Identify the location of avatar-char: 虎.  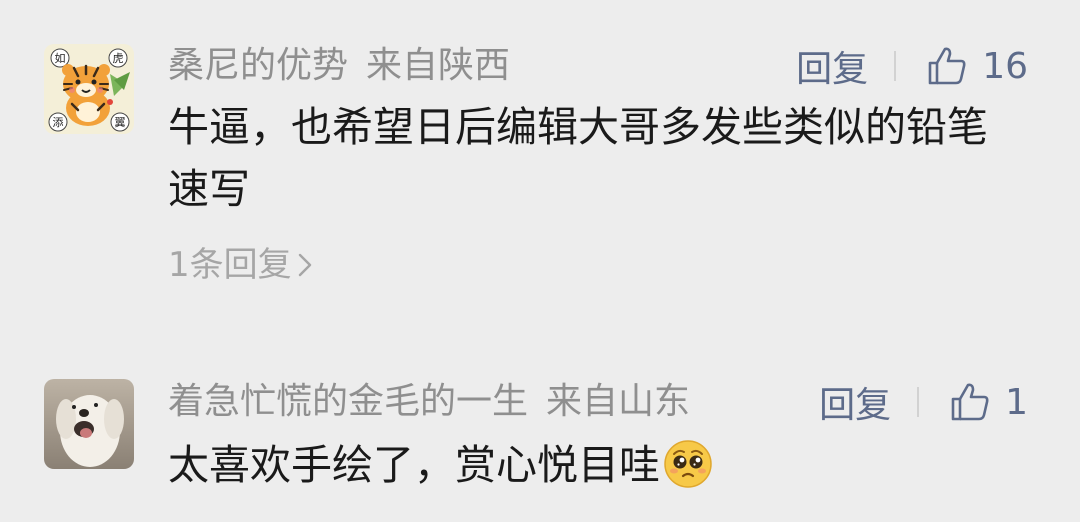
(118, 58).